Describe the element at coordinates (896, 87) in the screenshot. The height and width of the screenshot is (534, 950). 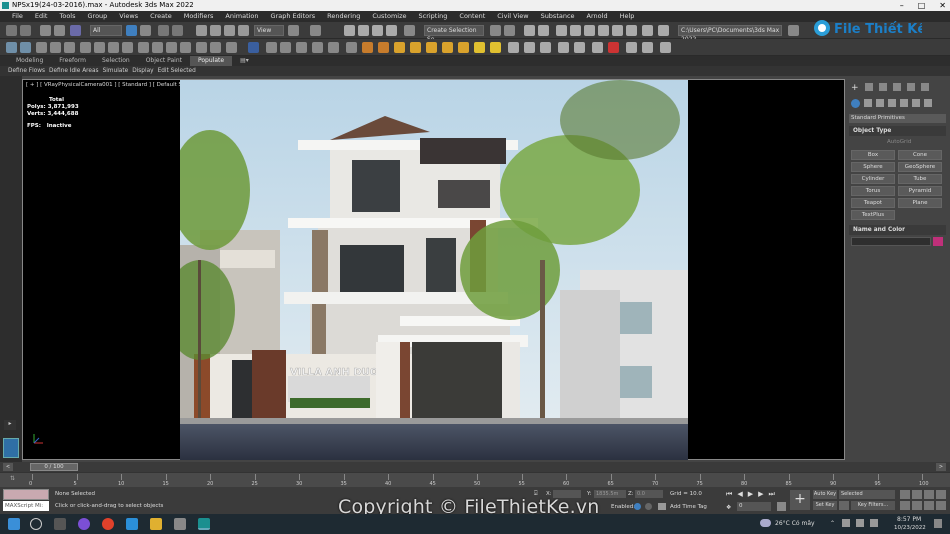
I see `motion-tab-icon` at that location.